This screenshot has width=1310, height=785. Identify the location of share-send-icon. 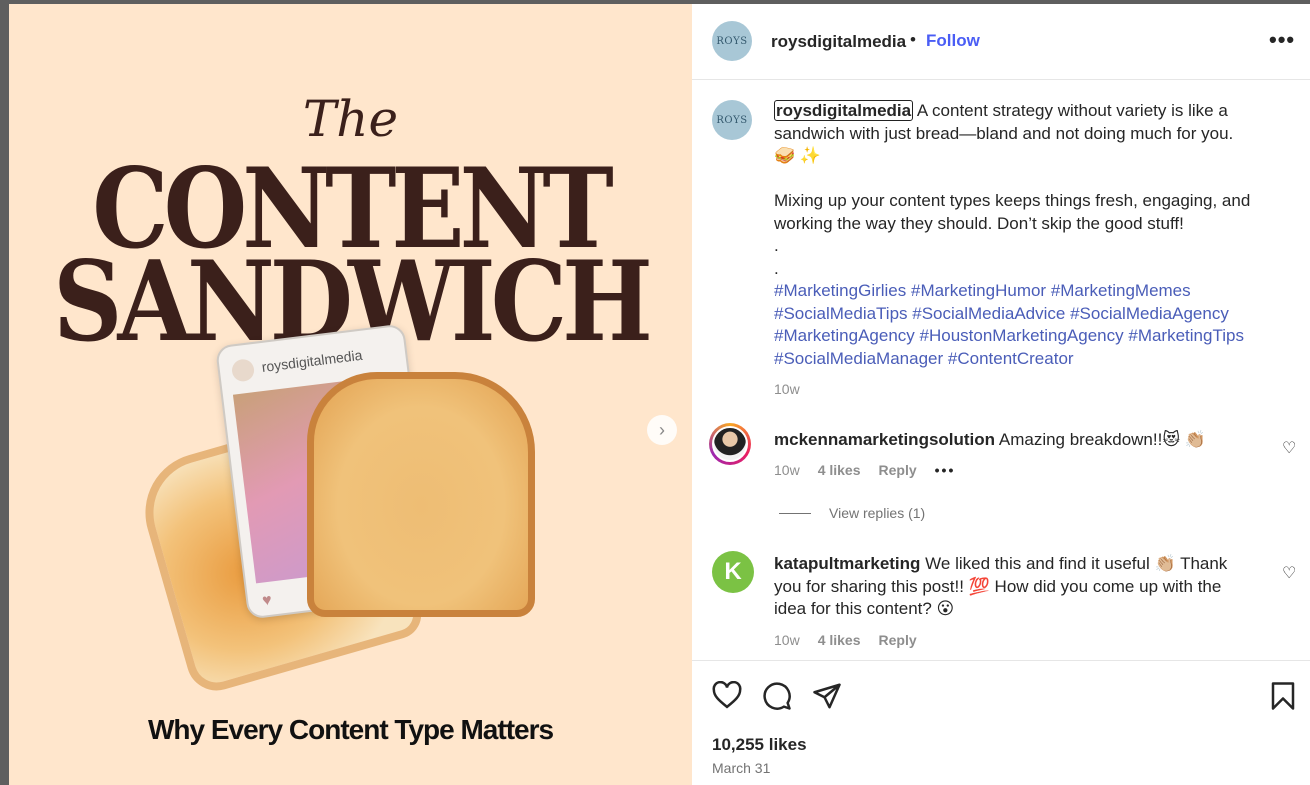
(827, 698).